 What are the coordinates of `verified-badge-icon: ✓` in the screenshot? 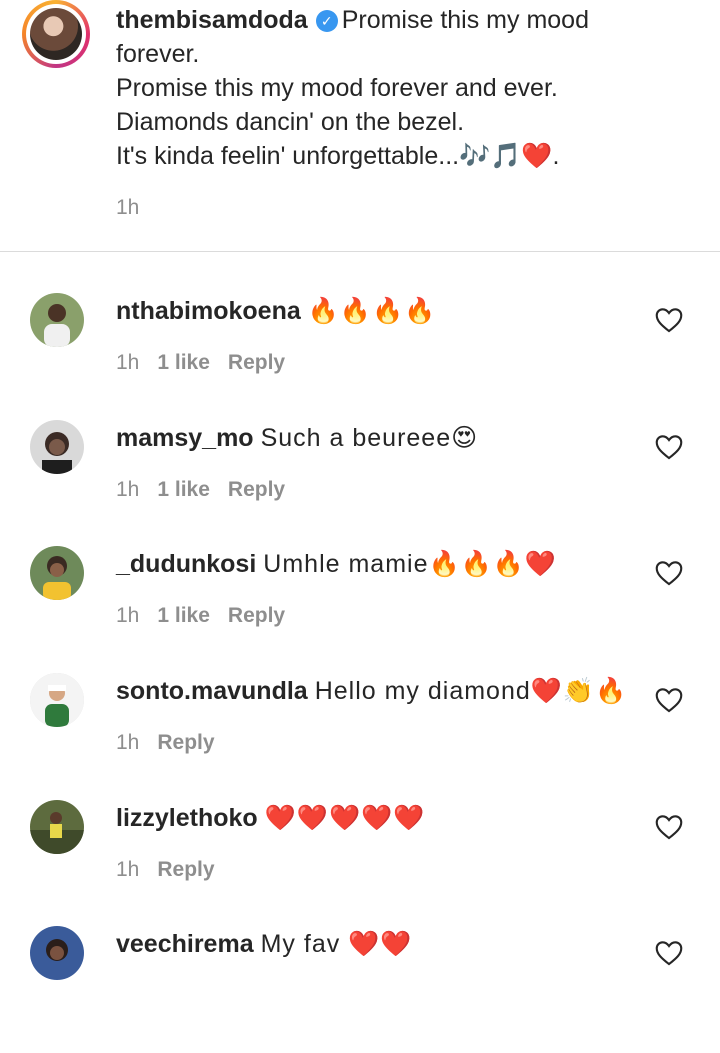 It's located at (326, 21).